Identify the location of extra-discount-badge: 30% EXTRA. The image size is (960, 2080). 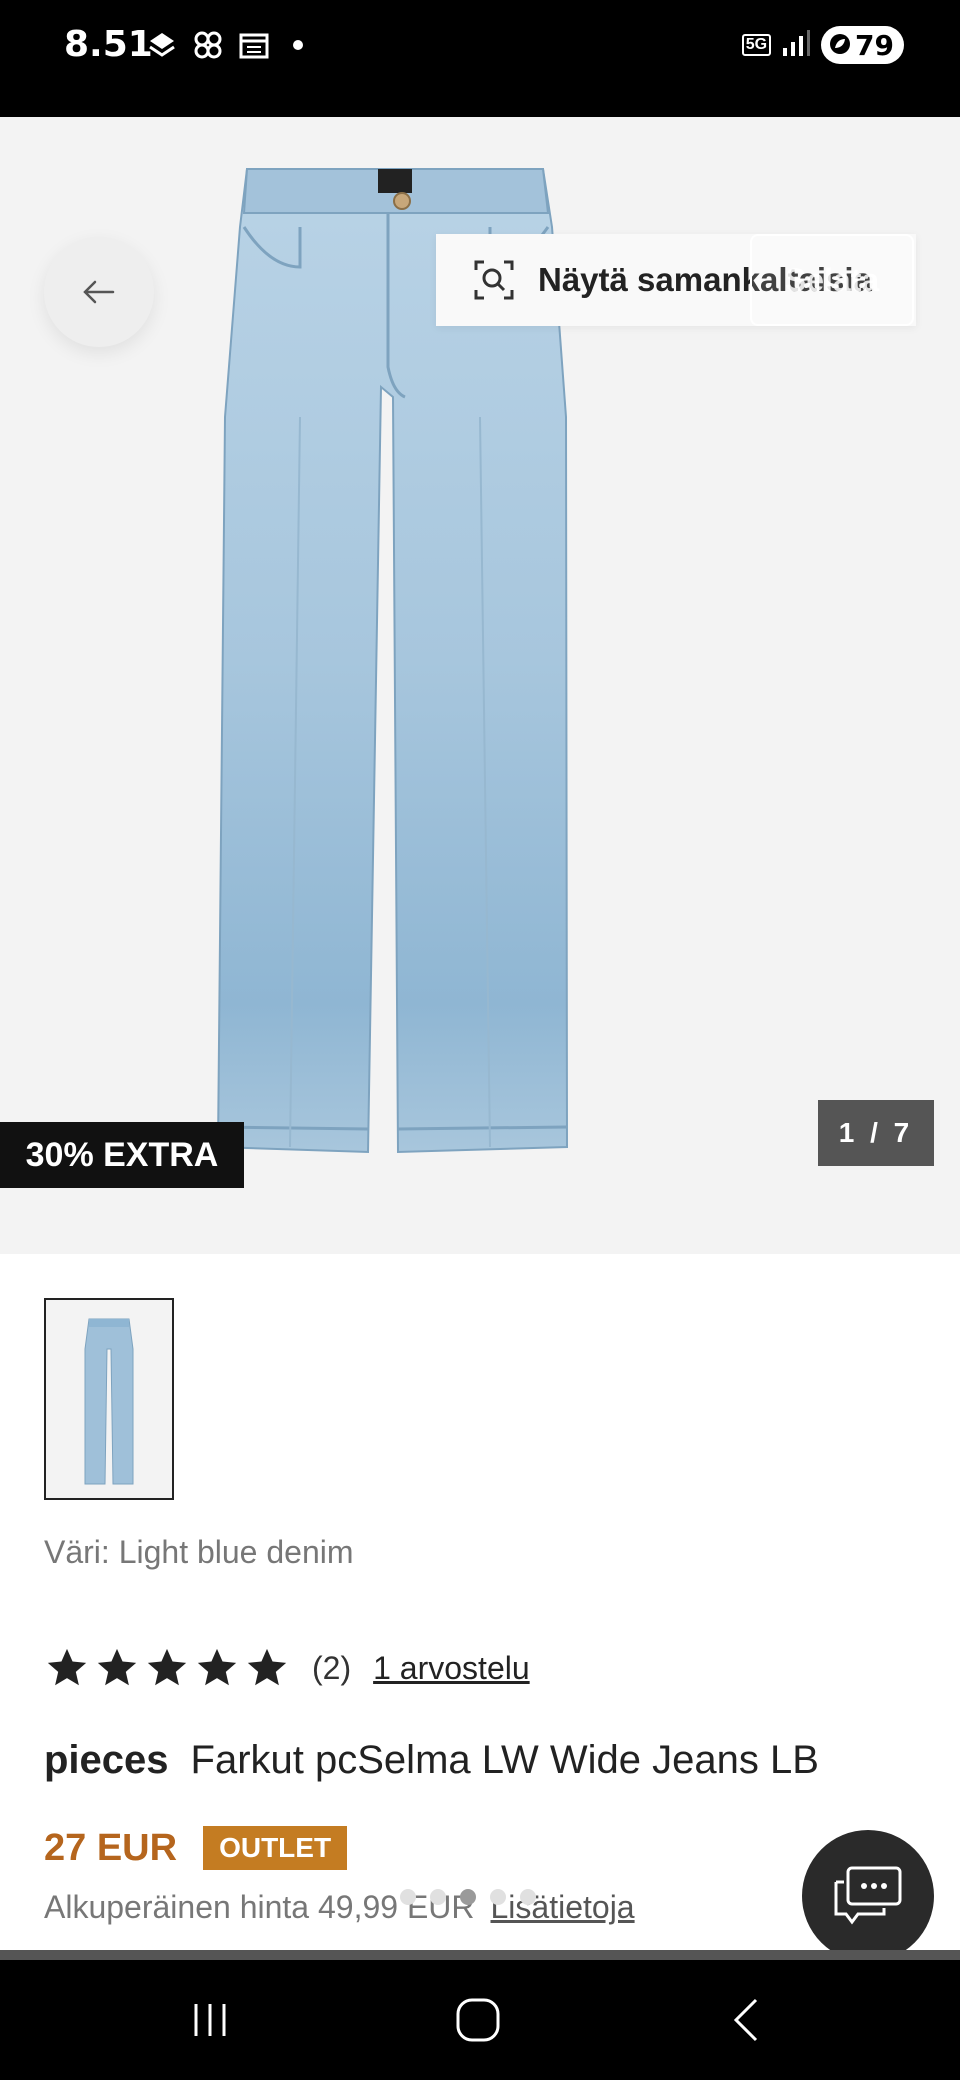
(122, 1155).